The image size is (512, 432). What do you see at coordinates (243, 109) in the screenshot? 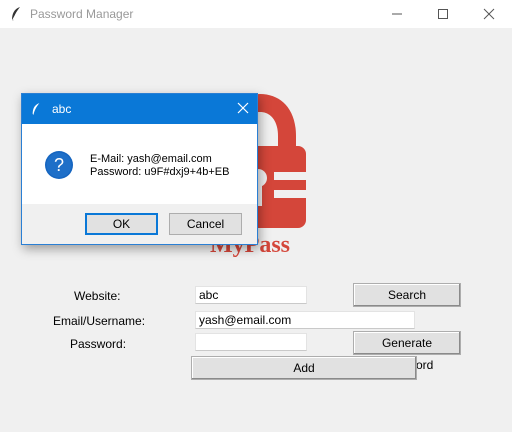
I see `dialog-close-icon` at bounding box center [243, 109].